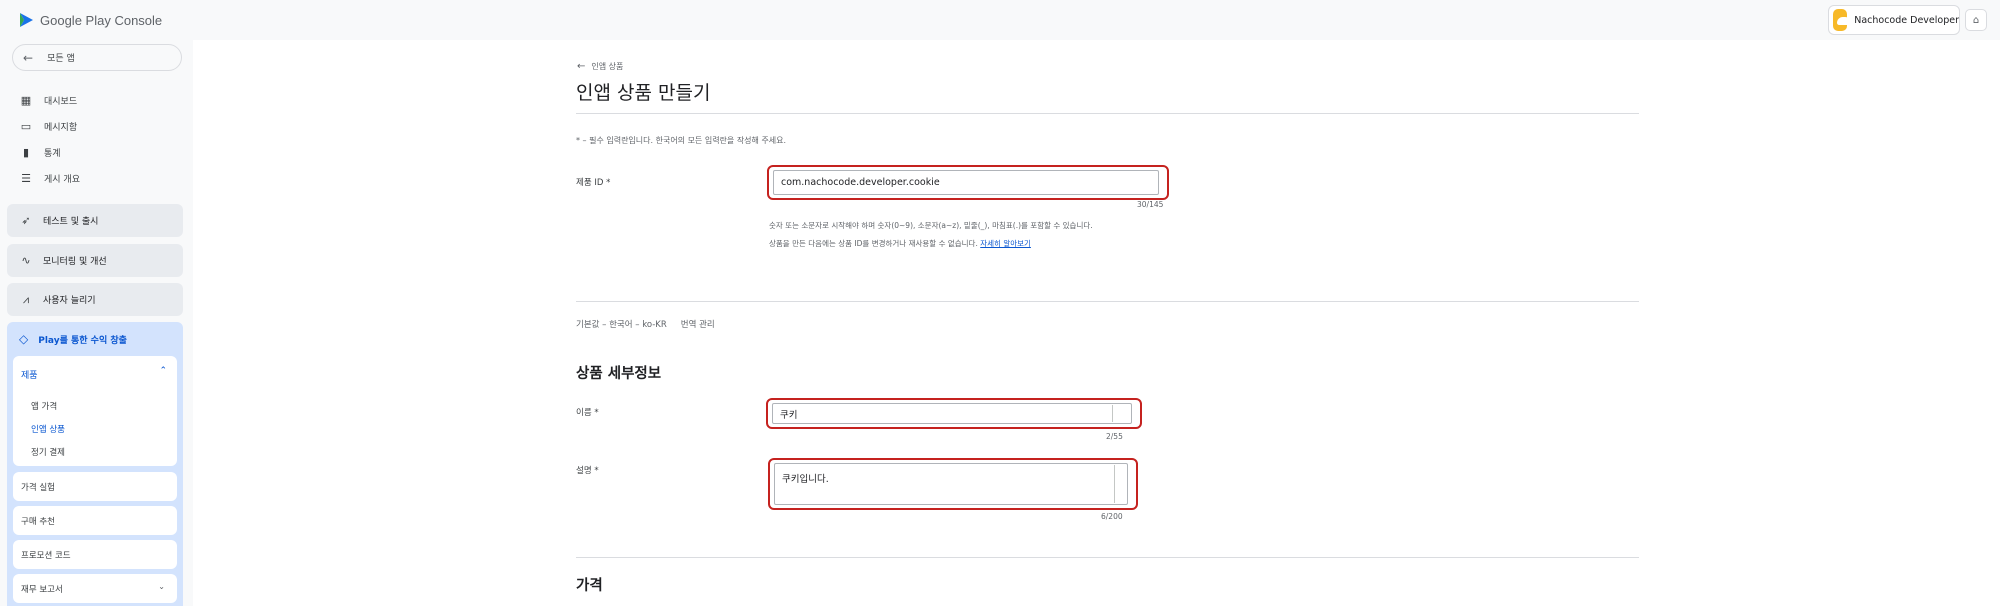 This screenshot has width=2000, height=606. I want to click on sidebar-item-inbox: ▭ 메시지함, so click(48, 126).